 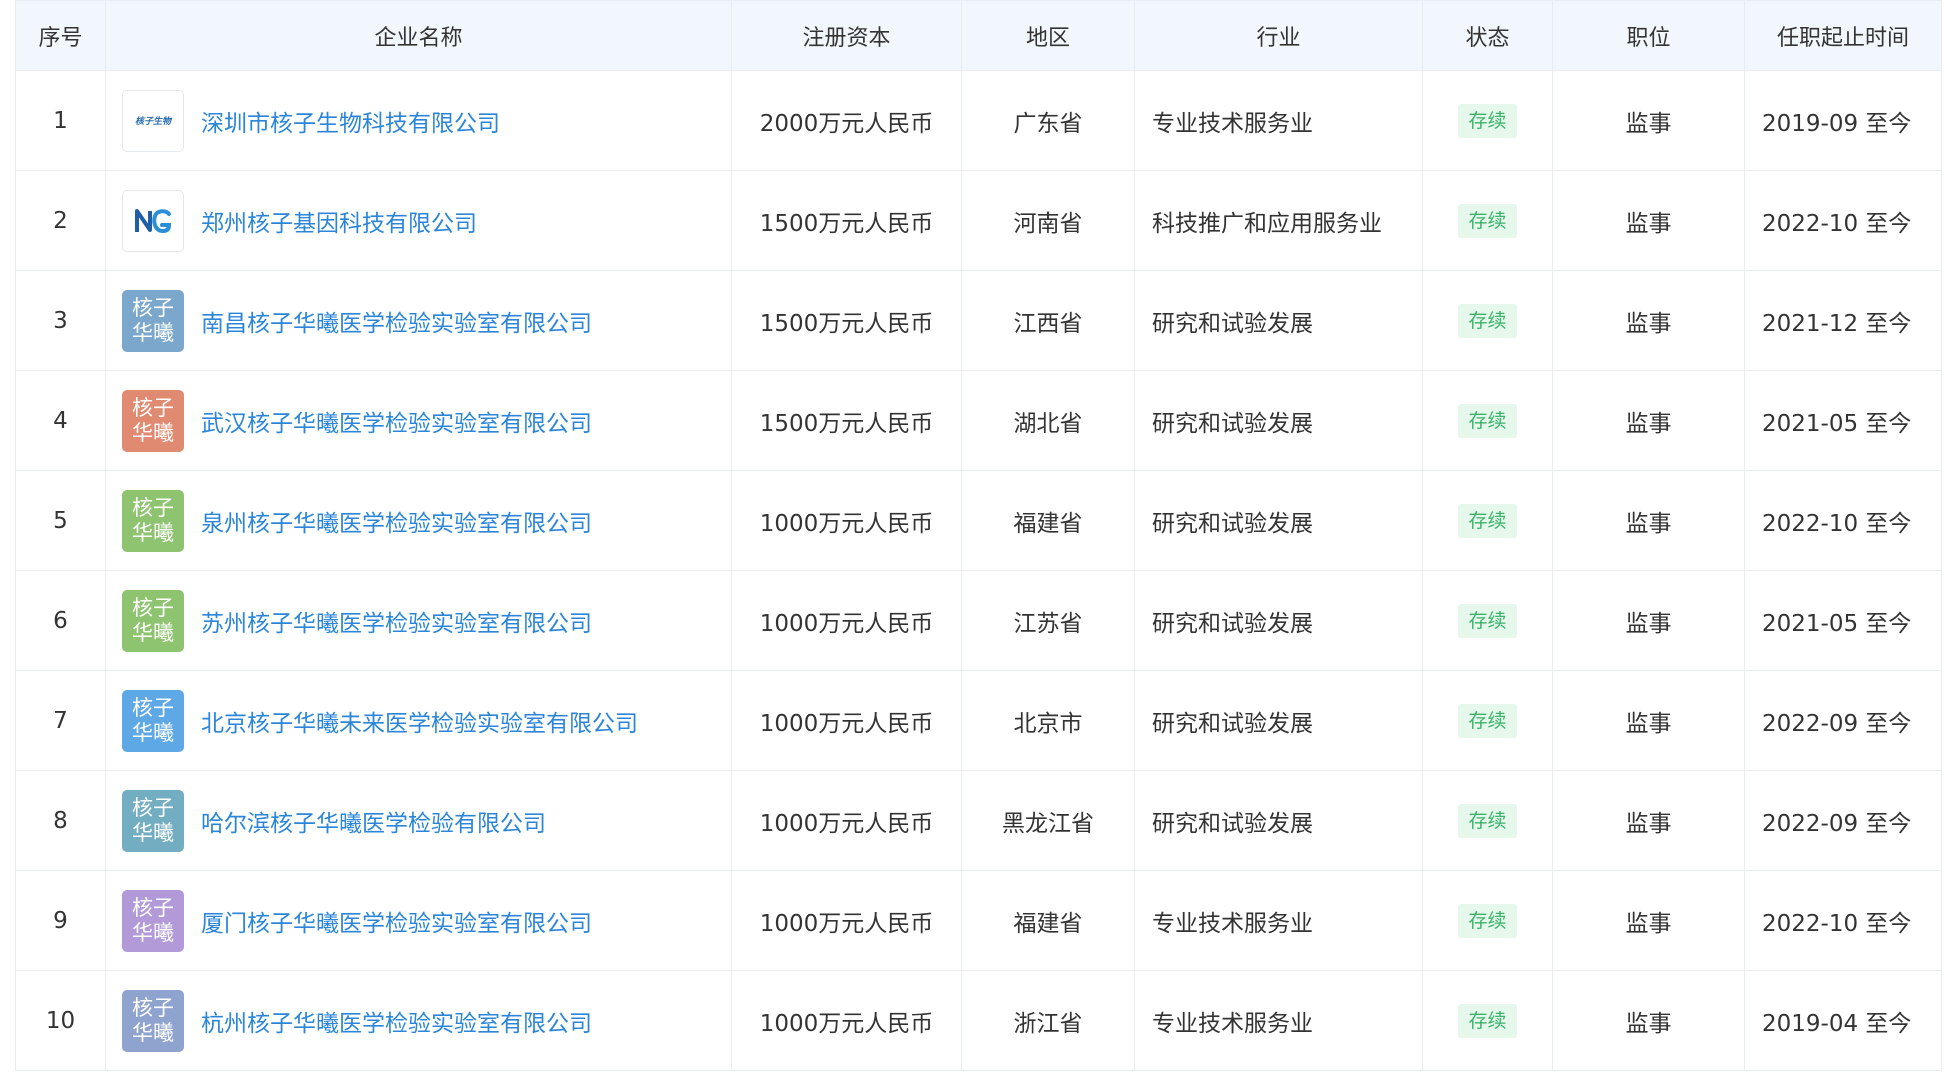 I want to click on row-index: 10, so click(x=60, y=1020).